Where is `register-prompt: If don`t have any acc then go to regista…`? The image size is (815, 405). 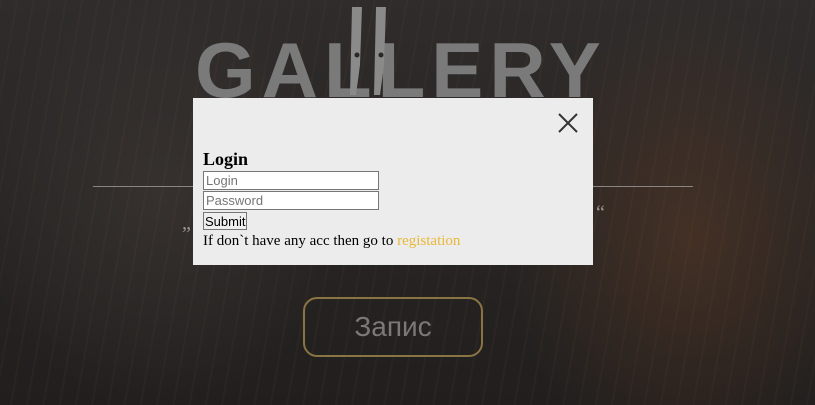
register-prompt: If don`t have any acc then go to regista… is located at coordinates (331, 241).